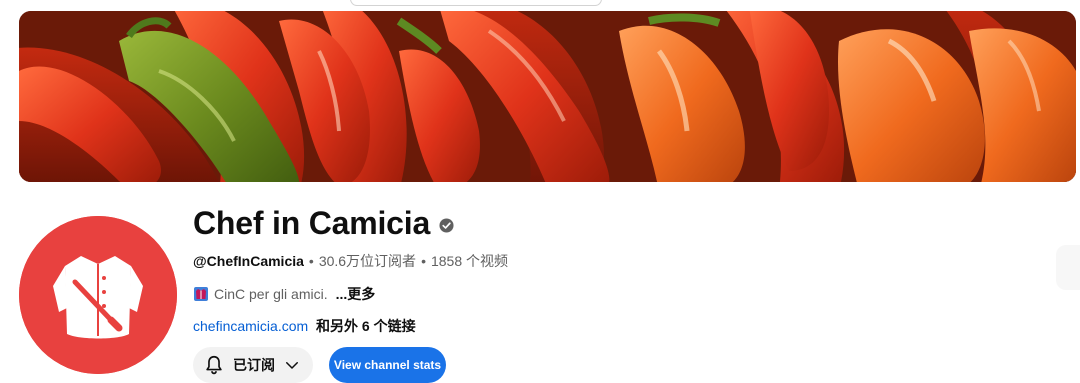  I want to click on subscribed-label: 已订阅, so click(254, 365).